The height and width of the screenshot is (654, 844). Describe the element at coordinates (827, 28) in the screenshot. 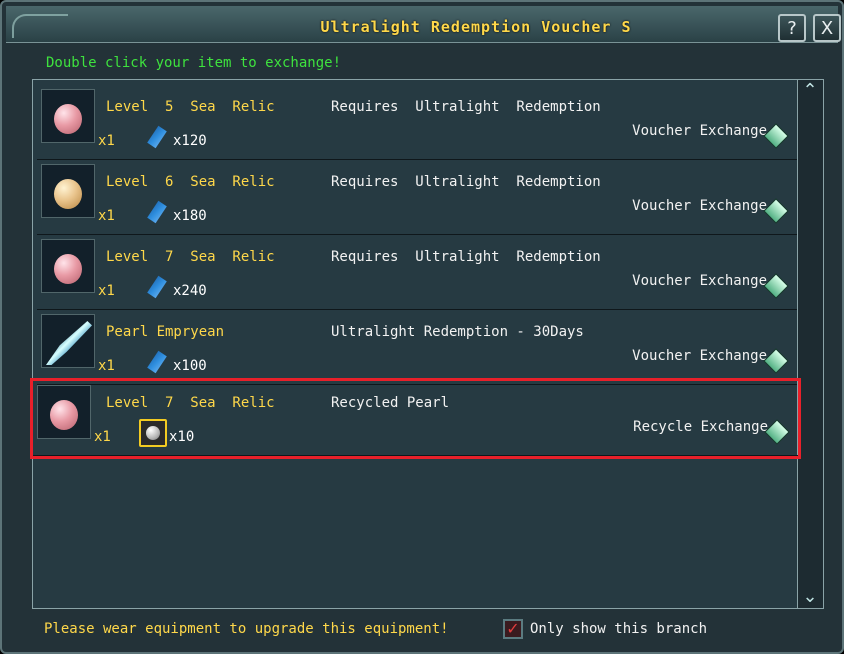

I see `close-button: X` at that location.